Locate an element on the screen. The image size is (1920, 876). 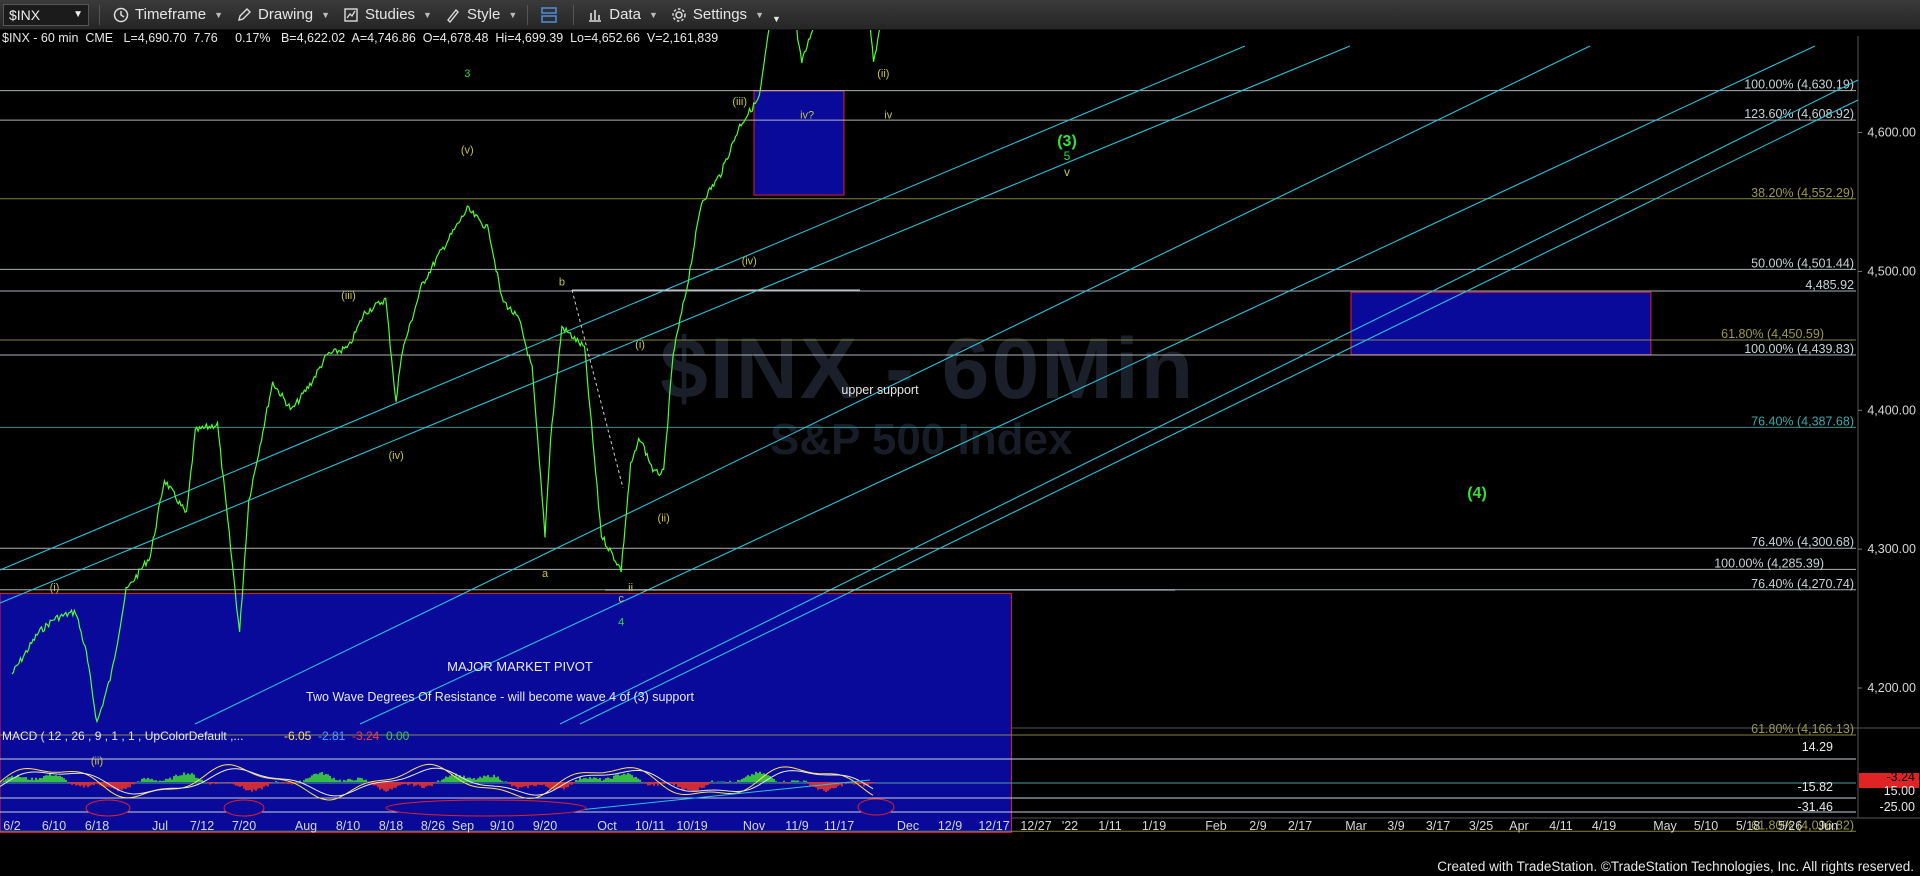
timeframe-menu: Timeframe ▼ is located at coordinates (167, 15).